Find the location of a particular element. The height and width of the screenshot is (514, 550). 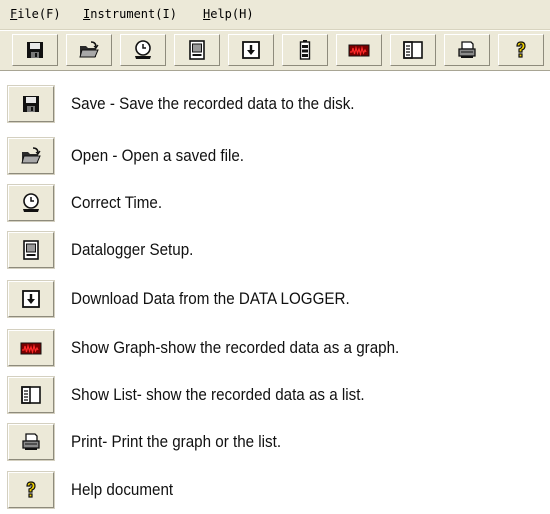

toolbar-correct-time-button is located at coordinates (143, 50).